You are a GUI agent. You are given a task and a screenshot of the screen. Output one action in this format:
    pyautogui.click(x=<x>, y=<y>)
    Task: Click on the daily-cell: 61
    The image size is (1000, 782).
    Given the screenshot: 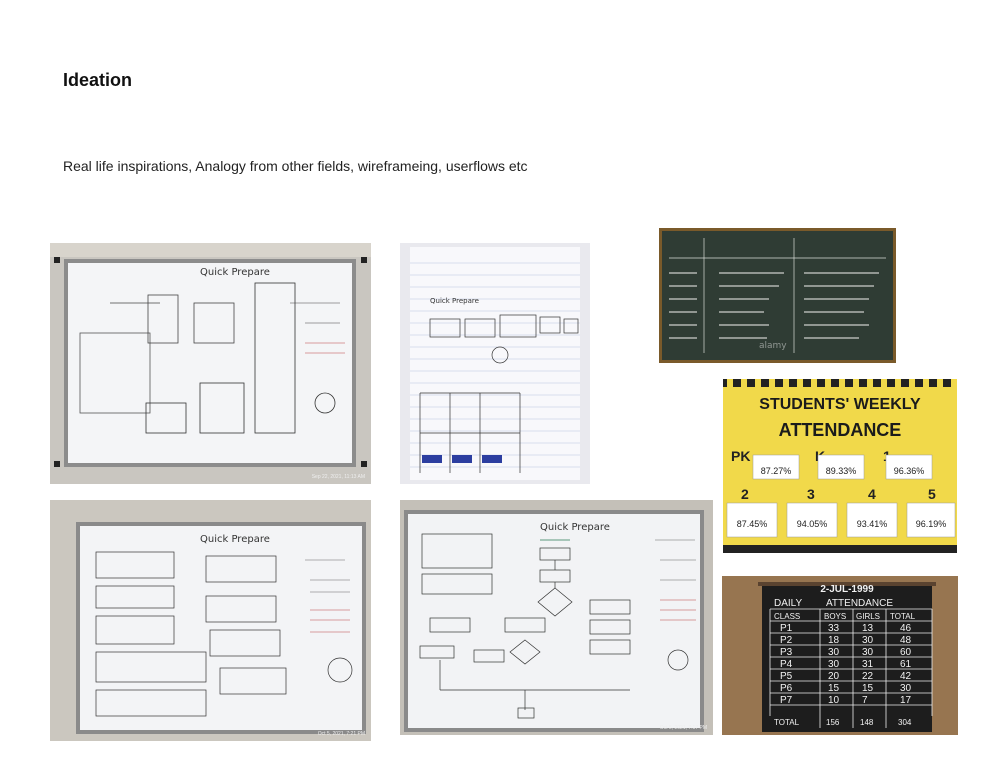 What is the action you would take?
    pyautogui.click(x=906, y=664)
    